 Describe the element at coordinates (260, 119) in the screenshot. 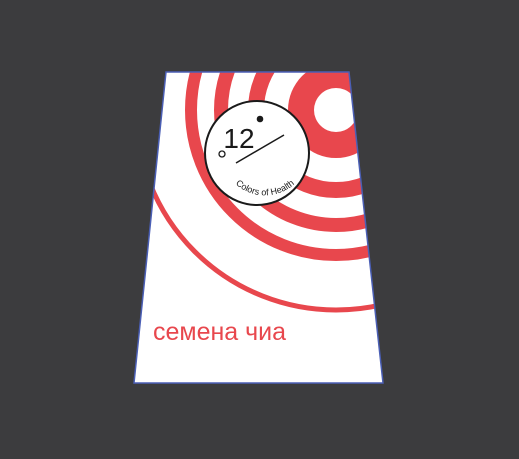

I see `logo-filled-dot` at that location.